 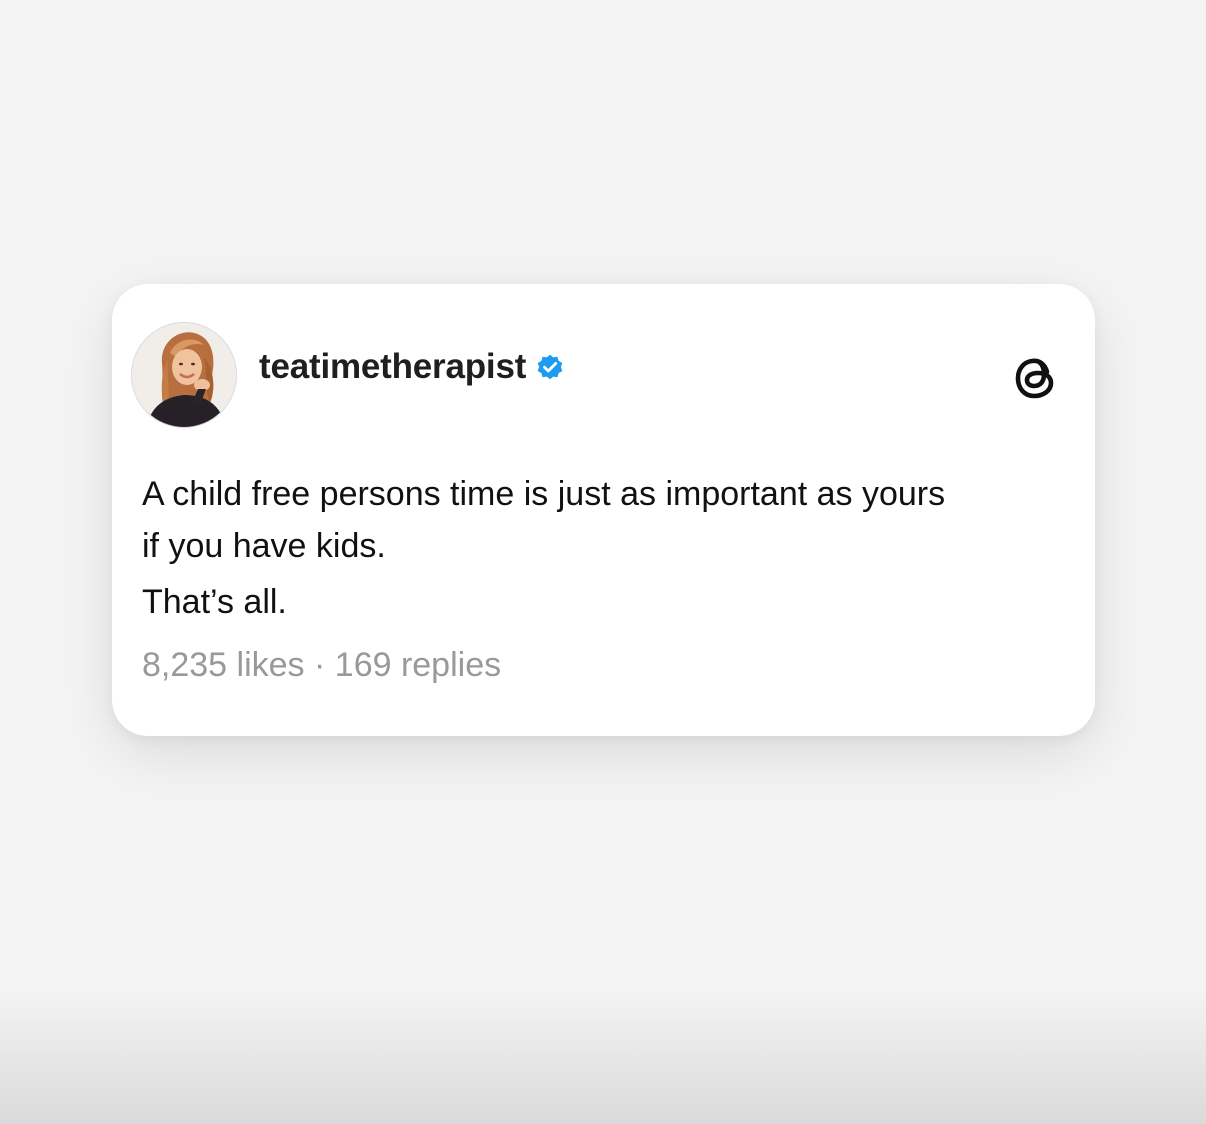 What do you see at coordinates (418, 665) in the screenshot?
I see `replies-count: 169 replies` at bounding box center [418, 665].